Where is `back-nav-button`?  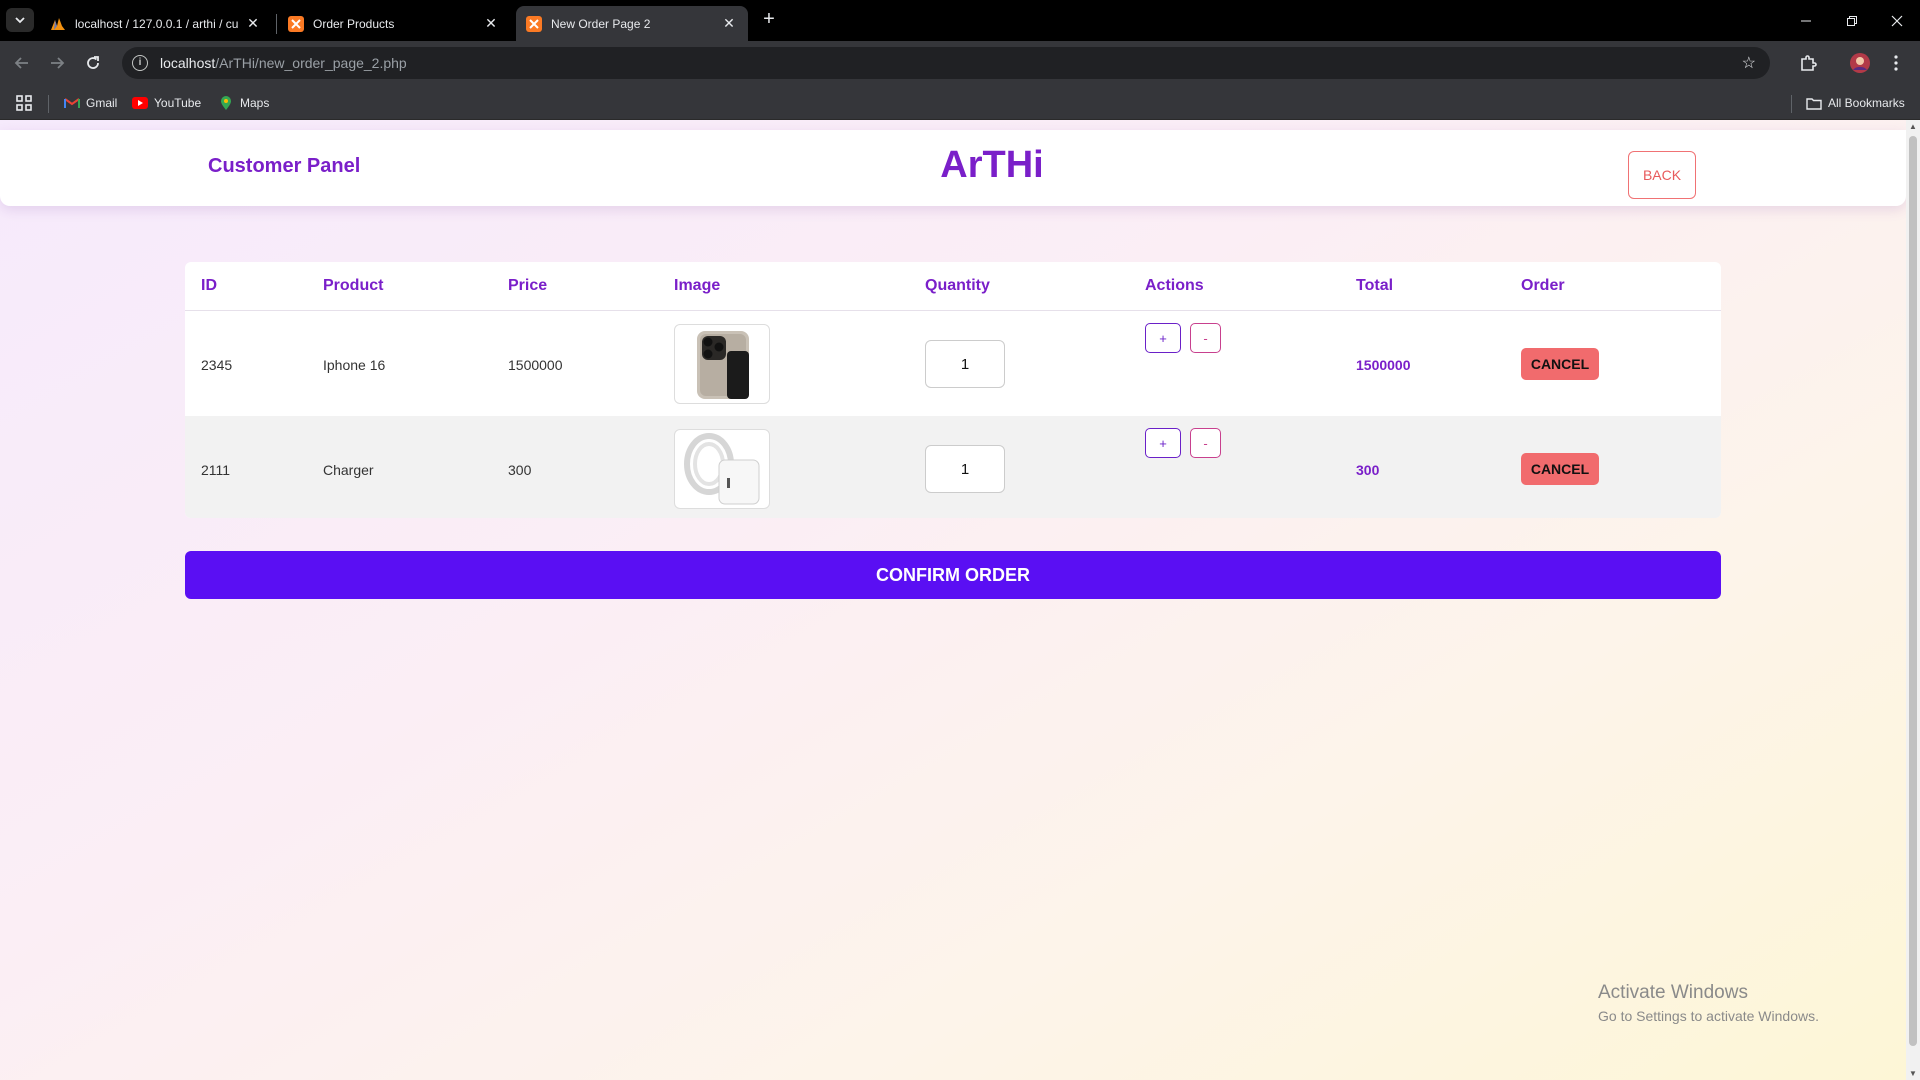
back-nav-button is located at coordinates (22, 63).